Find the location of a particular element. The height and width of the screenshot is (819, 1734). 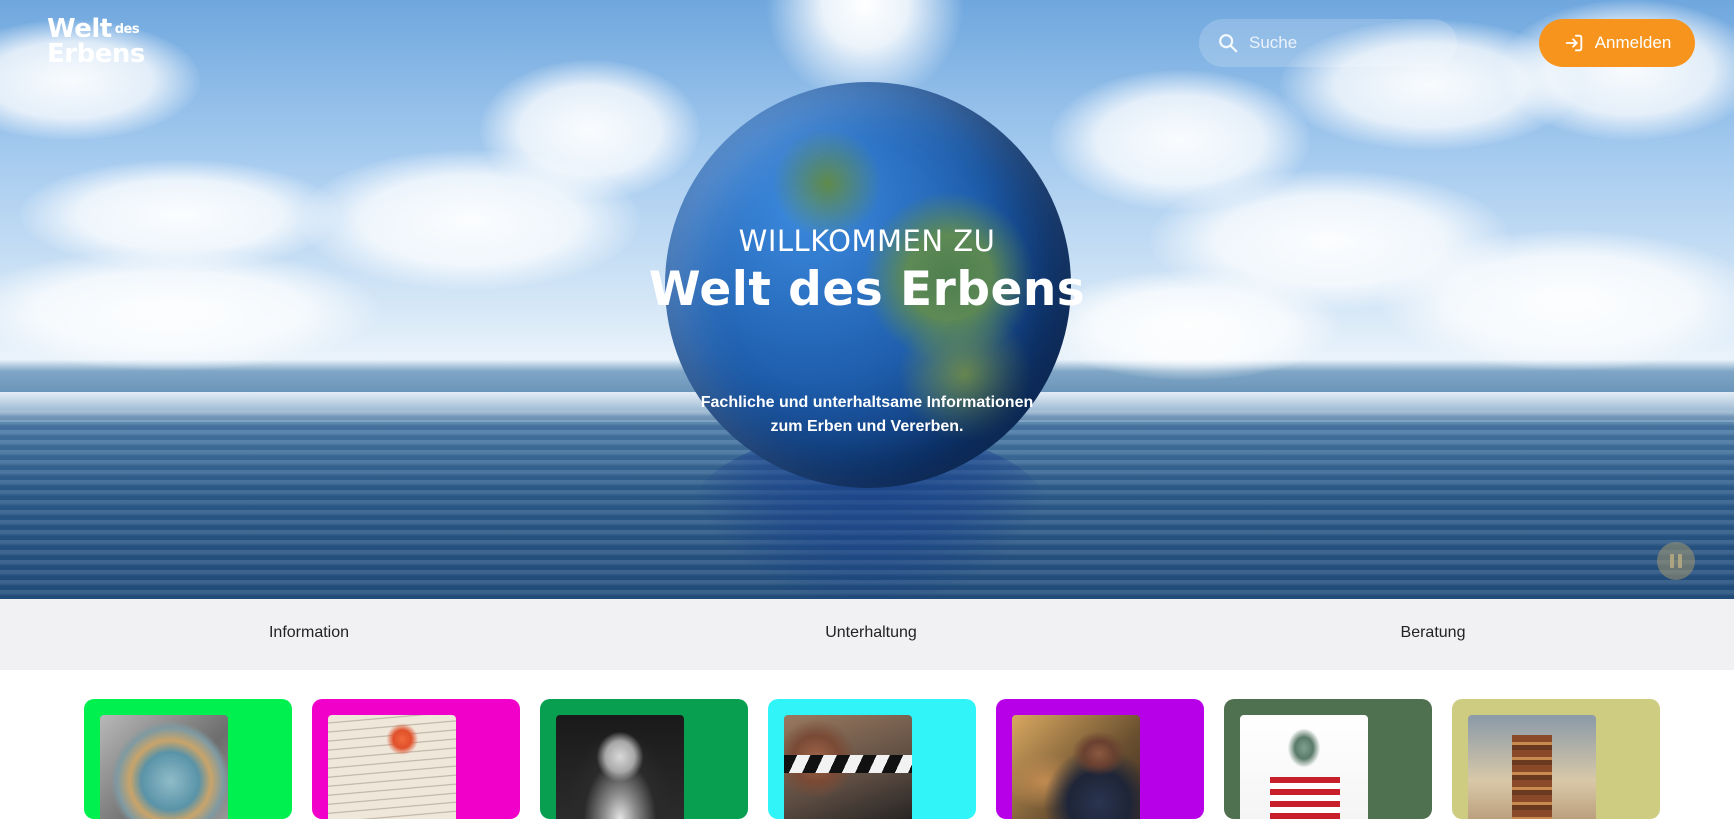

nav-item-unterhaltung: Unterhaltung is located at coordinates (871, 633).